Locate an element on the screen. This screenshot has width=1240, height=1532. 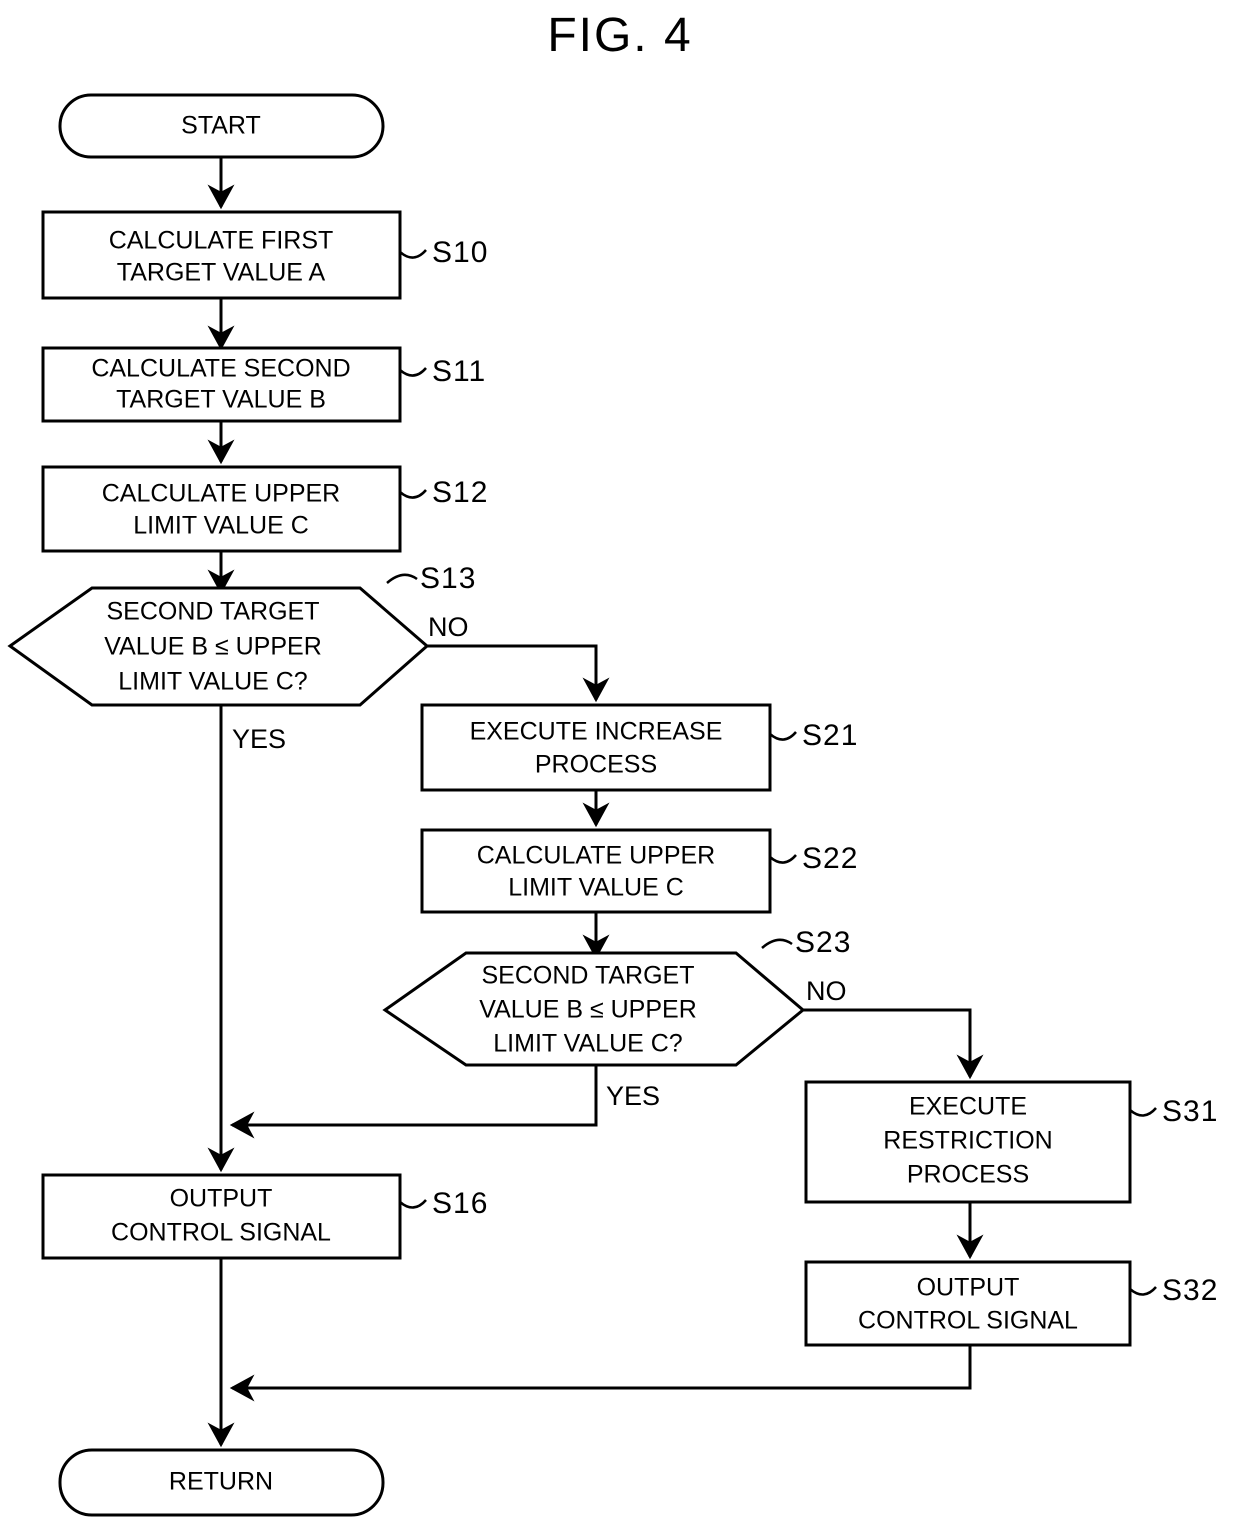
s11-step-tag: S11 is located at coordinates (459, 371).